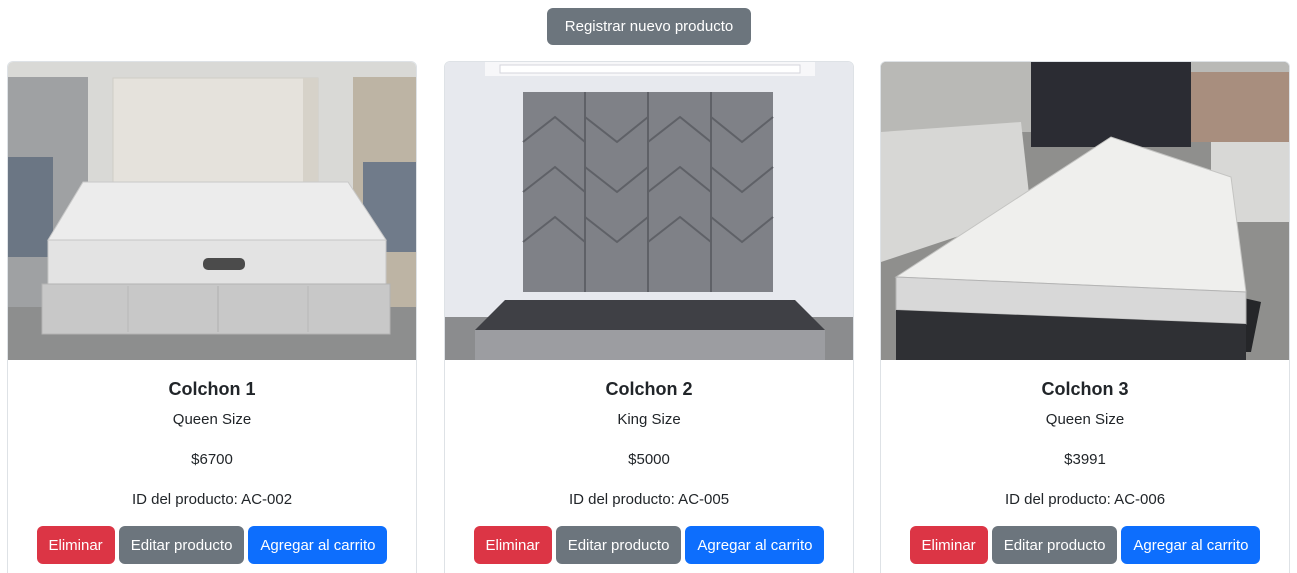 This screenshot has height=573, width=1297. Describe the element at coordinates (1085, 389) in the screenshot. I see `product-title: Colchon 3` at that location.